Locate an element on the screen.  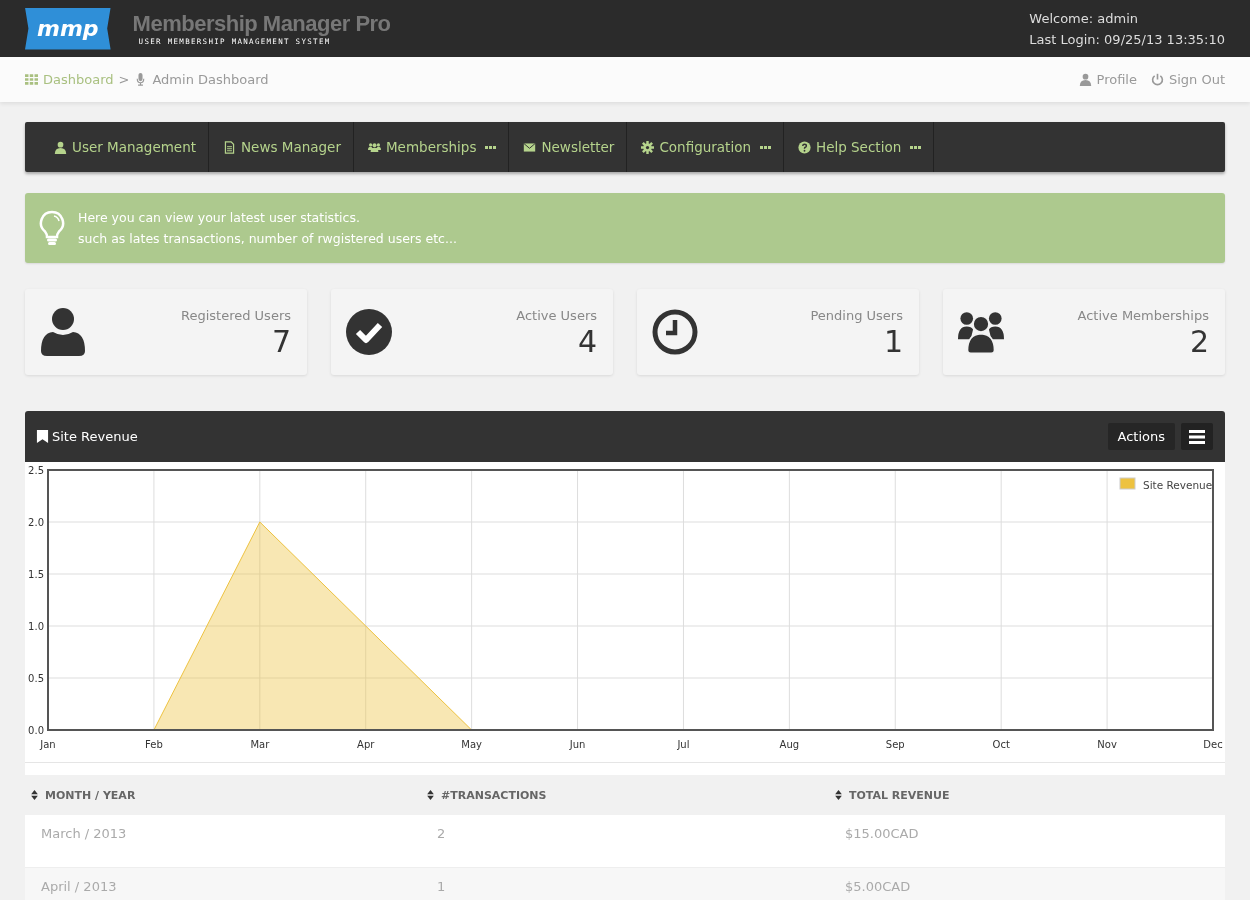
x-axis-label: Oct is located at coordinates (1001, 744).